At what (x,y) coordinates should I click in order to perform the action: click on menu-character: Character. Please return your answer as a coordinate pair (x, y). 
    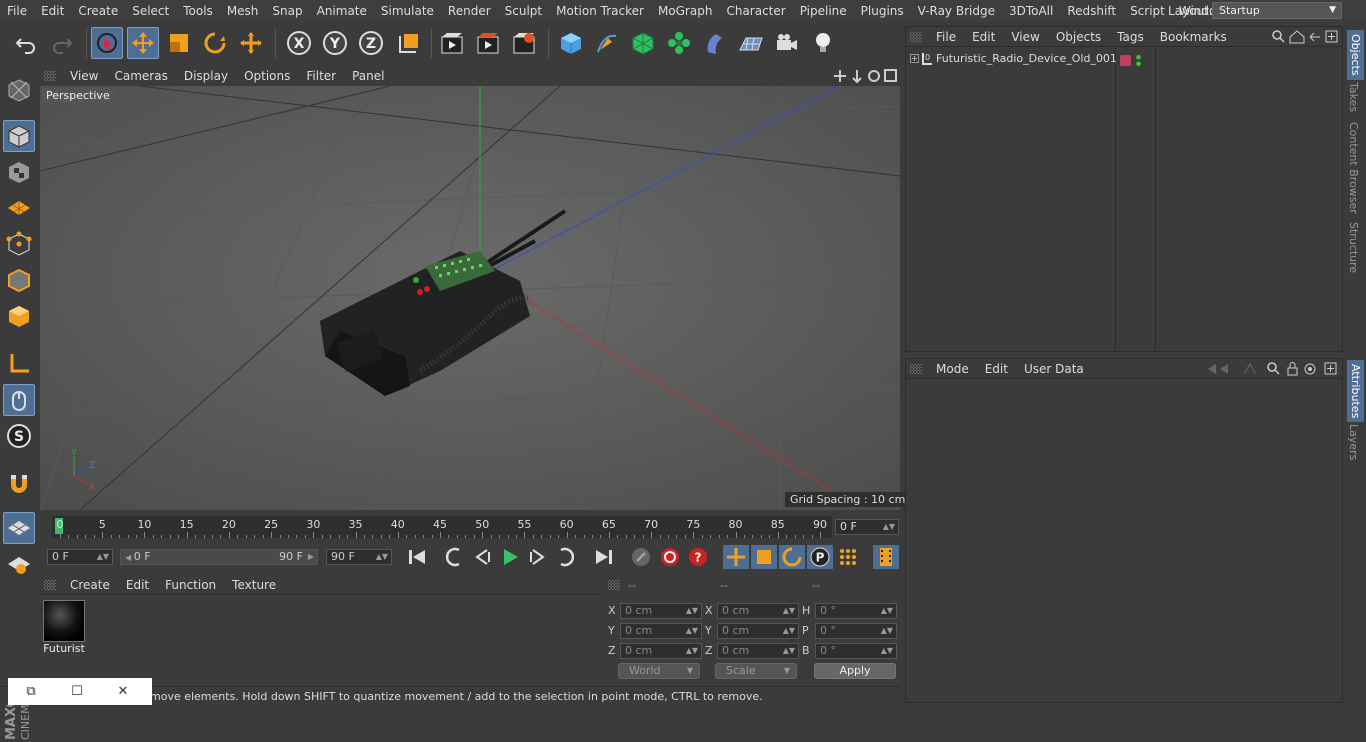
    Looking at the image, I should click on (755, 11).